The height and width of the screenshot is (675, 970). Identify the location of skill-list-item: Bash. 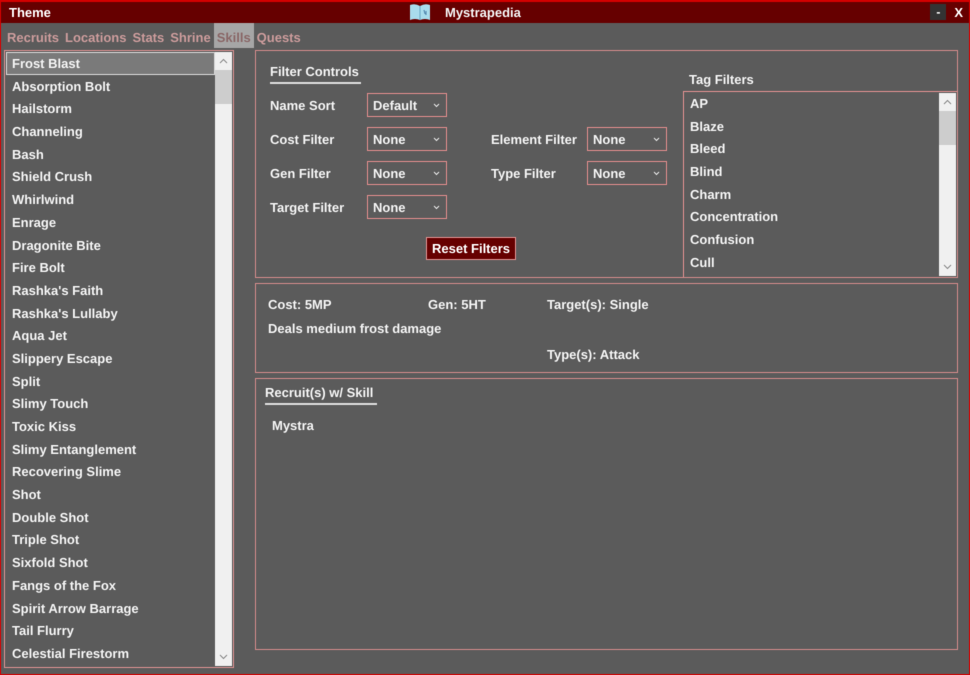
(110, 154).